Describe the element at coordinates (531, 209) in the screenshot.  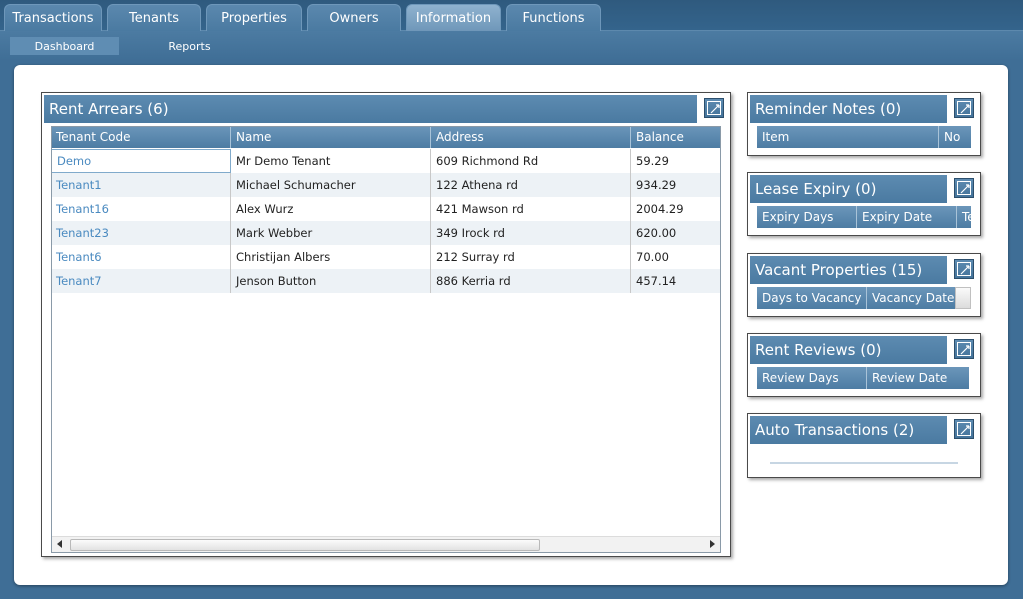
I see `address-cell: 421 Mawson rd` at that location.